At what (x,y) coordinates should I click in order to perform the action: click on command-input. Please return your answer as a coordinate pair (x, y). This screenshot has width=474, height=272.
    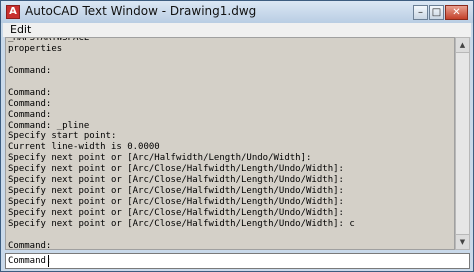
    Looking at the image, I should click on (253, 261).